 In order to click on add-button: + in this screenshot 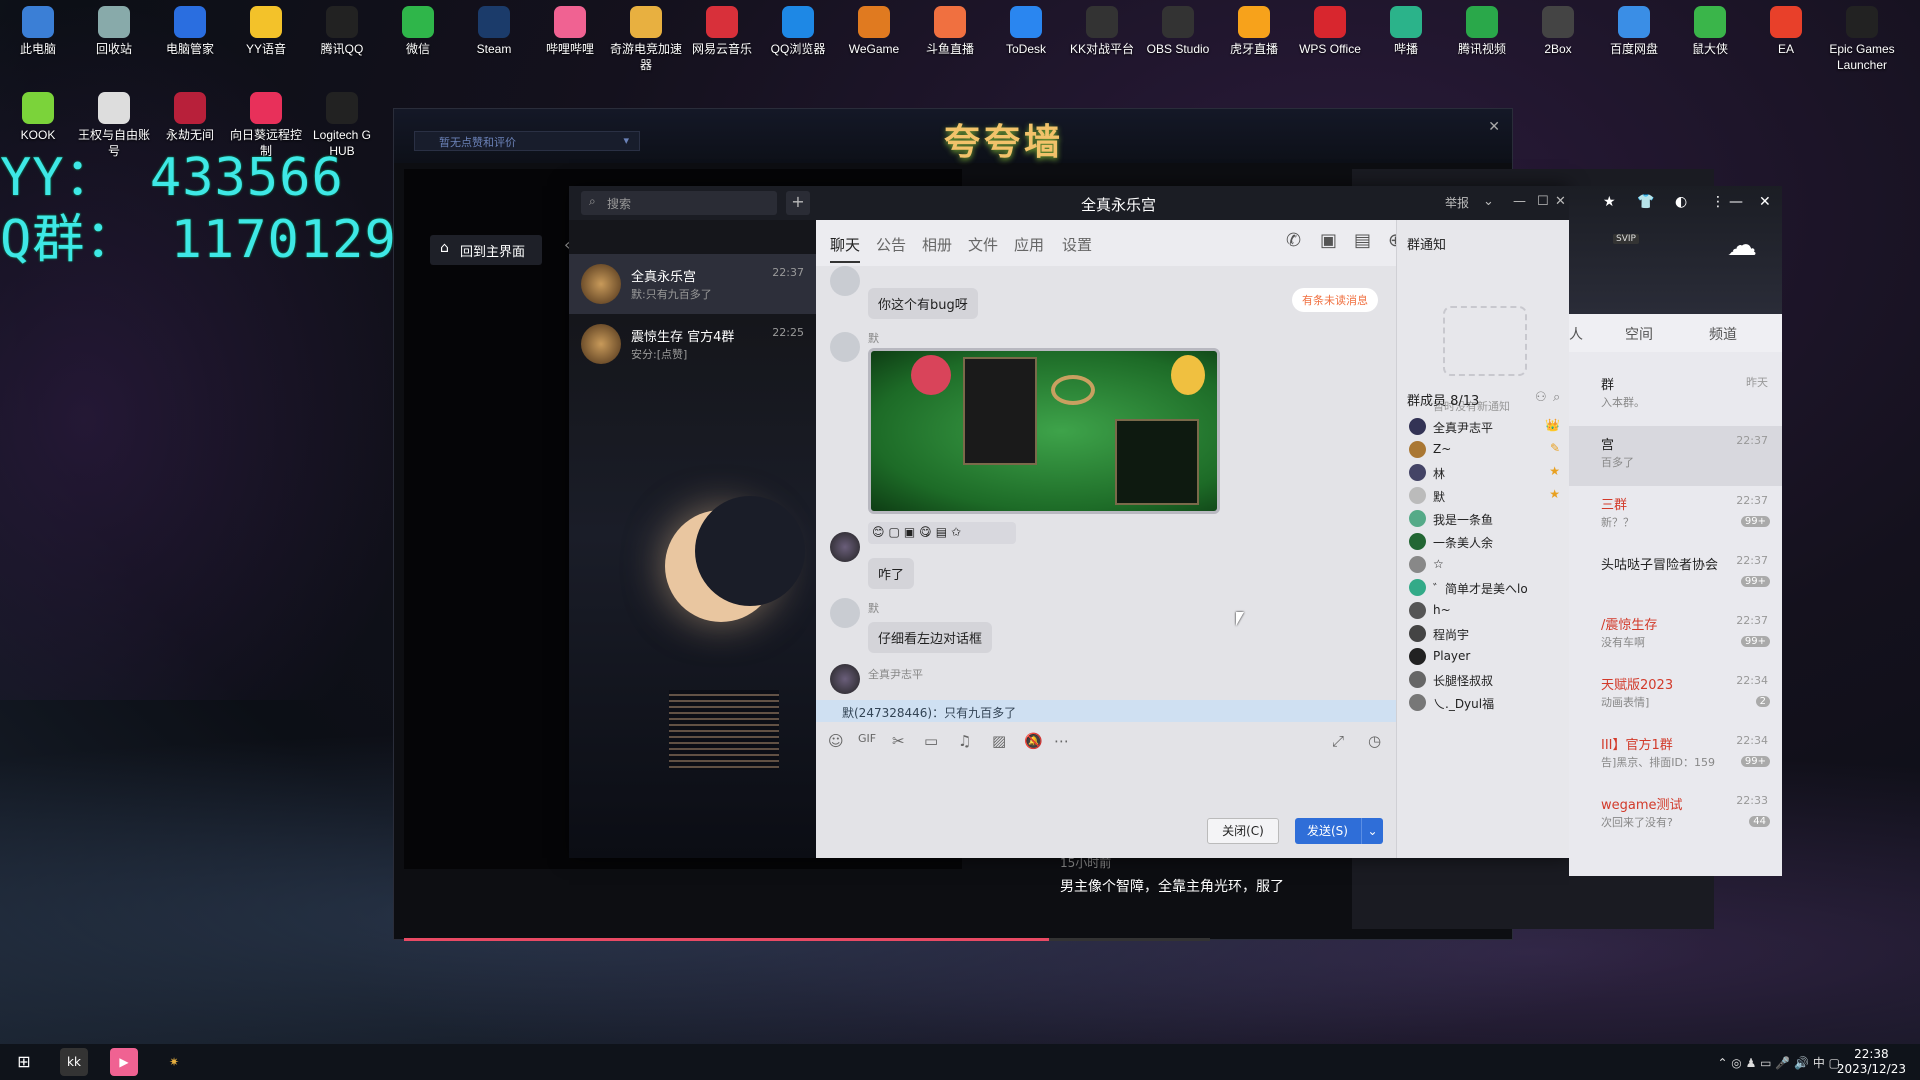, I will do `click(798, 203)`.